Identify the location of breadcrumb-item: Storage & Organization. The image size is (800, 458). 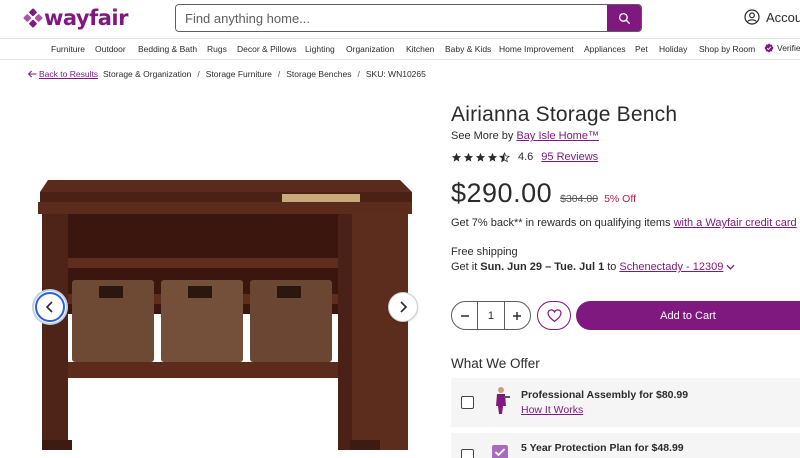
(147, 74).